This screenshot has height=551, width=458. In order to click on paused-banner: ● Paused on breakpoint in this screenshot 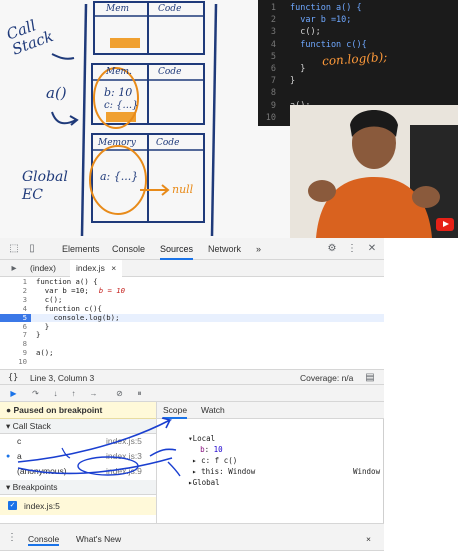, I will do `click(78, 410)`.